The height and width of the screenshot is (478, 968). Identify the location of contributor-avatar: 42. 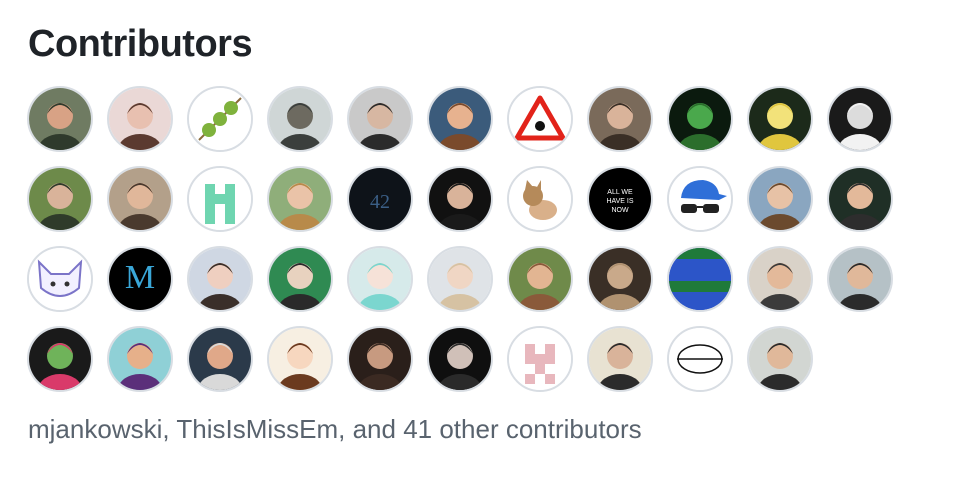
(380, 199).